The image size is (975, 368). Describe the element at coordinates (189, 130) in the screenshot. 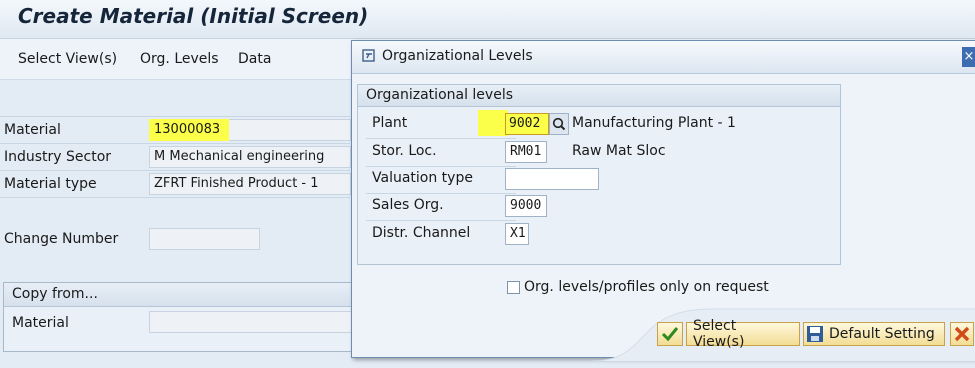

I see `material-input: 13000083` at that location.